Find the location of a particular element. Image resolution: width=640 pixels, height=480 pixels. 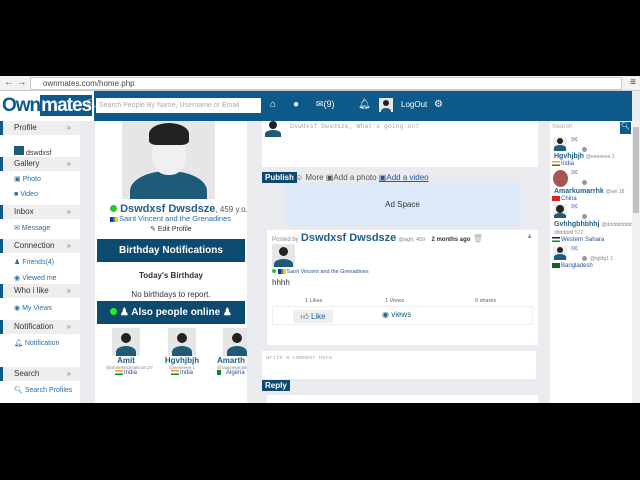

sidebar-item-photo: ▣ Photo is located at coordinates (27, 179).